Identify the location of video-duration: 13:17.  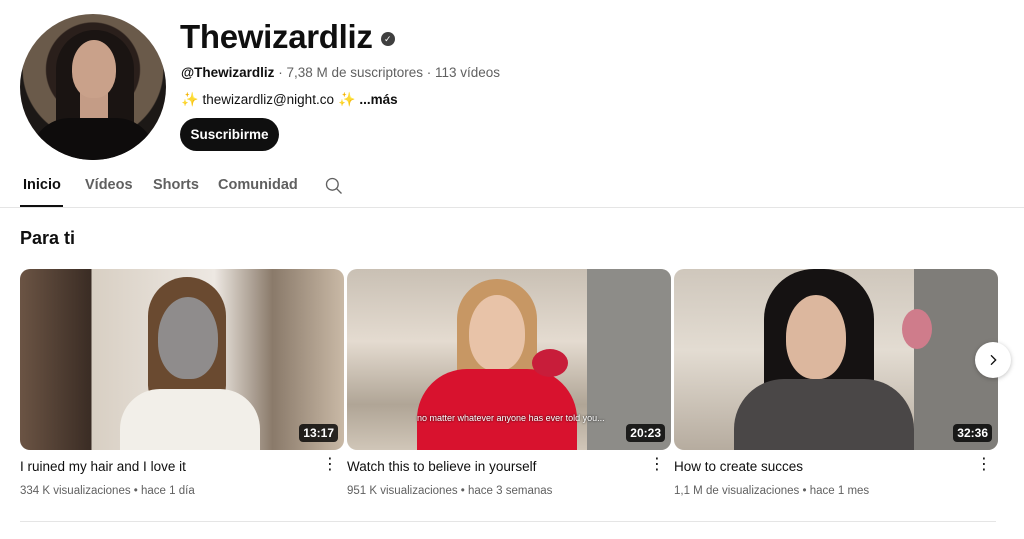
(318, 433).